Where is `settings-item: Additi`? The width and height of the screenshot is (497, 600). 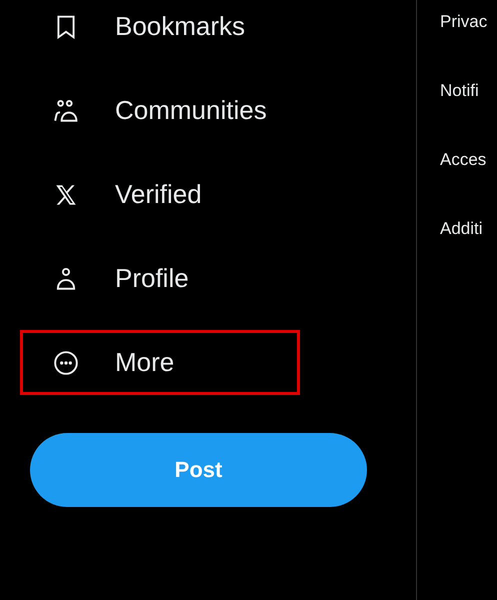
settings-item: Additi is located at coordinates (468, 229).